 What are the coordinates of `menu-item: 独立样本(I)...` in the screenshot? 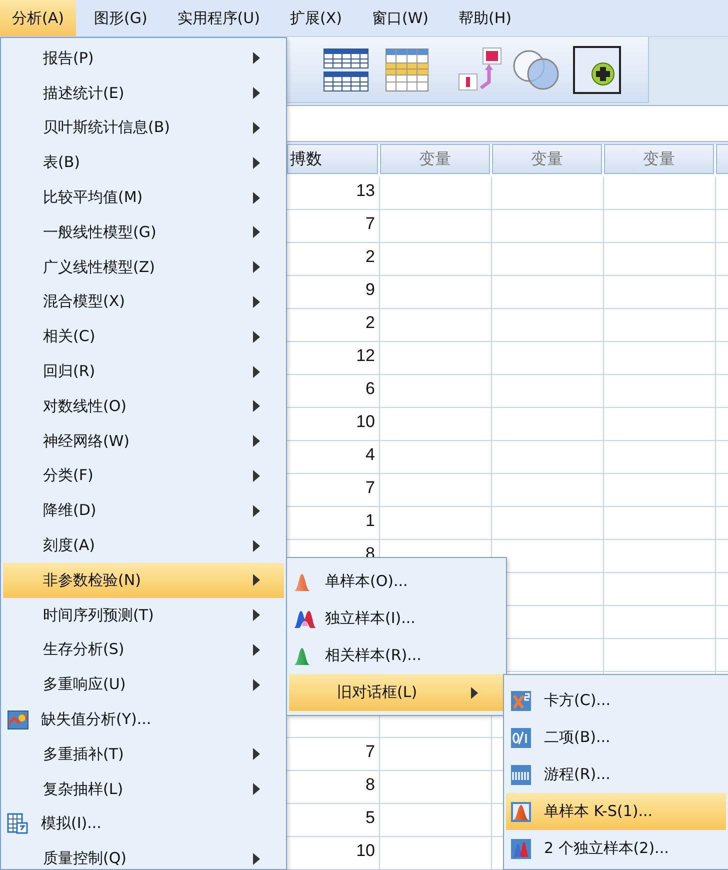 It's located at (370, 618).